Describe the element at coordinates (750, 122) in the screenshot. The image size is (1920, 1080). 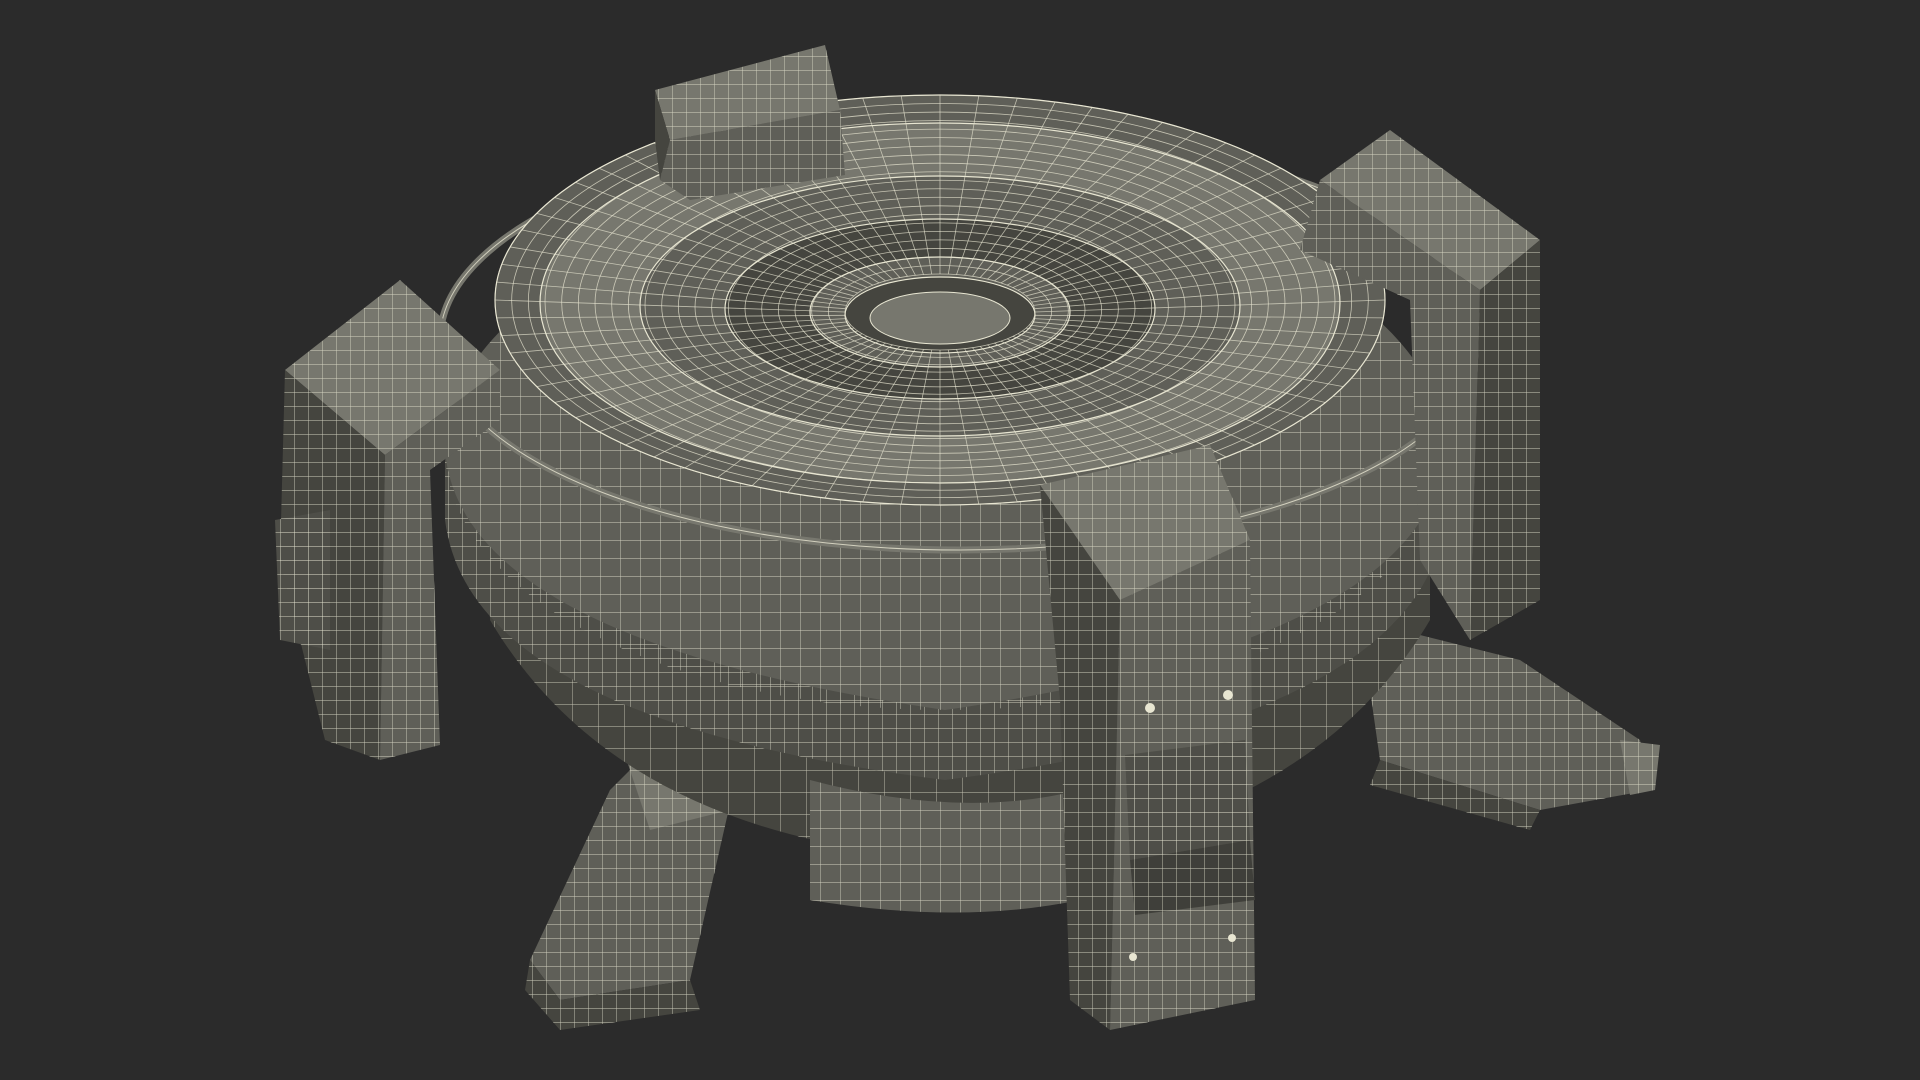
I see `pylon-back` at that location.